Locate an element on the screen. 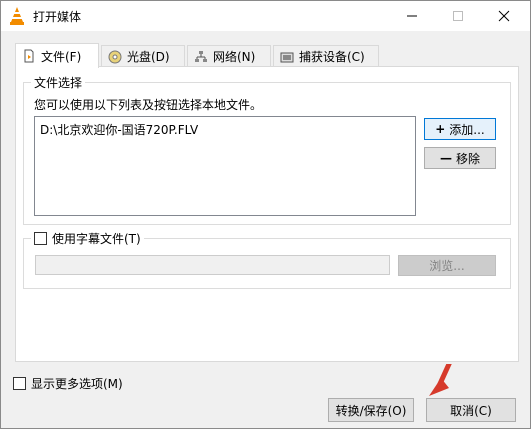 The image size is (531, 429). remove-button: — 移除 is located at coordinates (460, 158).